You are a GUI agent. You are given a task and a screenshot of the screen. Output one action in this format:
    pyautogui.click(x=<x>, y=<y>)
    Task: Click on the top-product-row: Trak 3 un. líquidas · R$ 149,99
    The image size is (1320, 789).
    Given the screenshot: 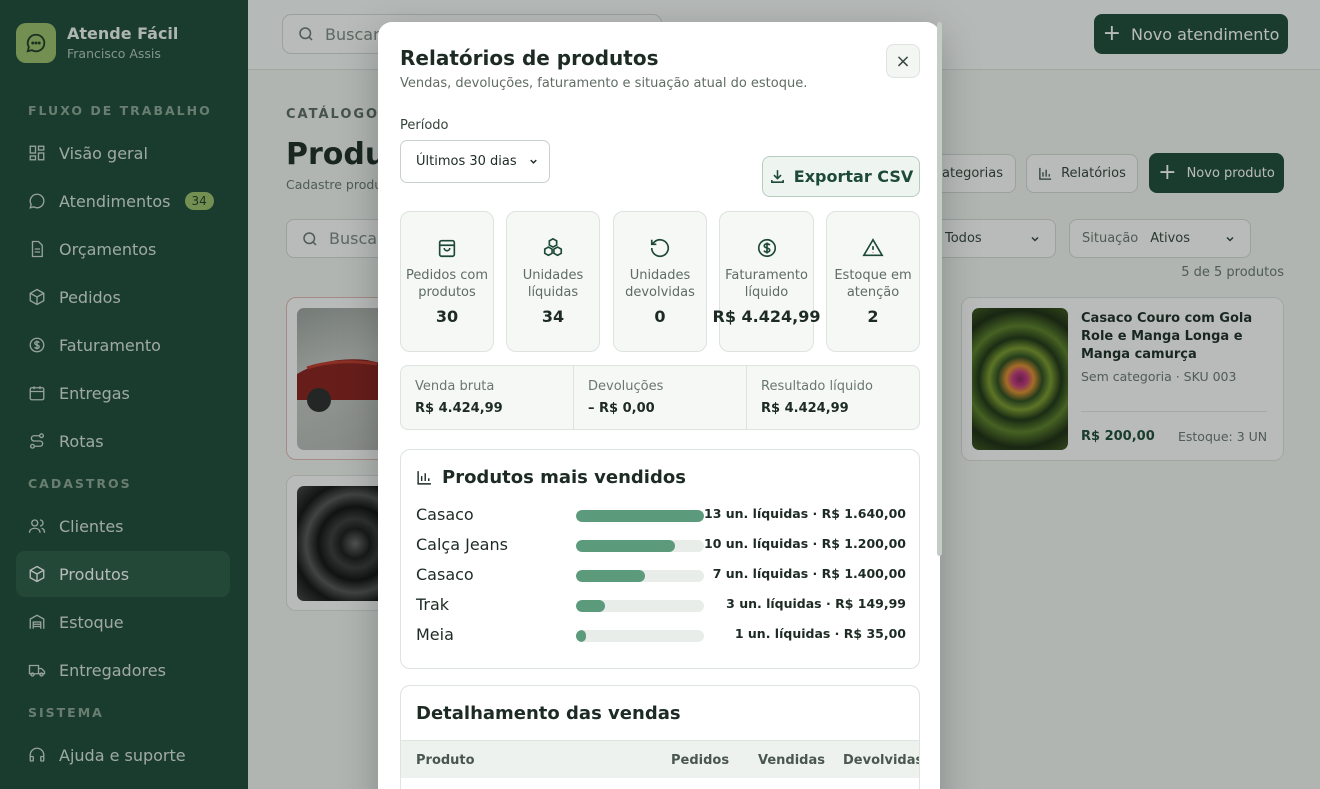 What is the action you would take?
    pyautogui.click(x=661, y=605)
    